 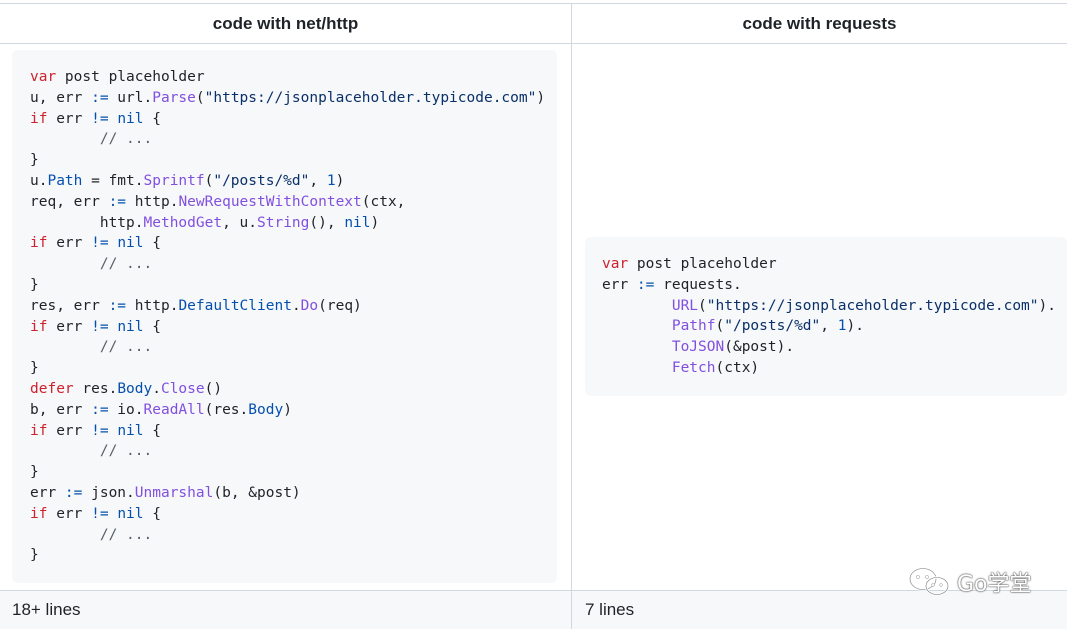 I want to click on code-line: ToJSON(&post)., so click(x=733, y=347).